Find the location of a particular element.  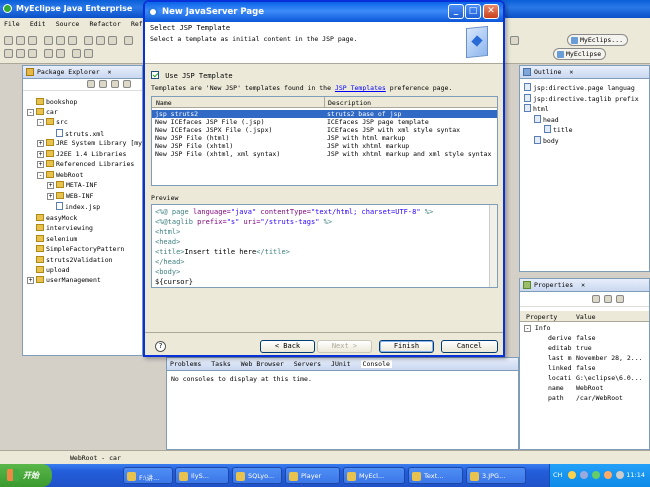

finish-button: Finish is located at coordinates (406, 346).